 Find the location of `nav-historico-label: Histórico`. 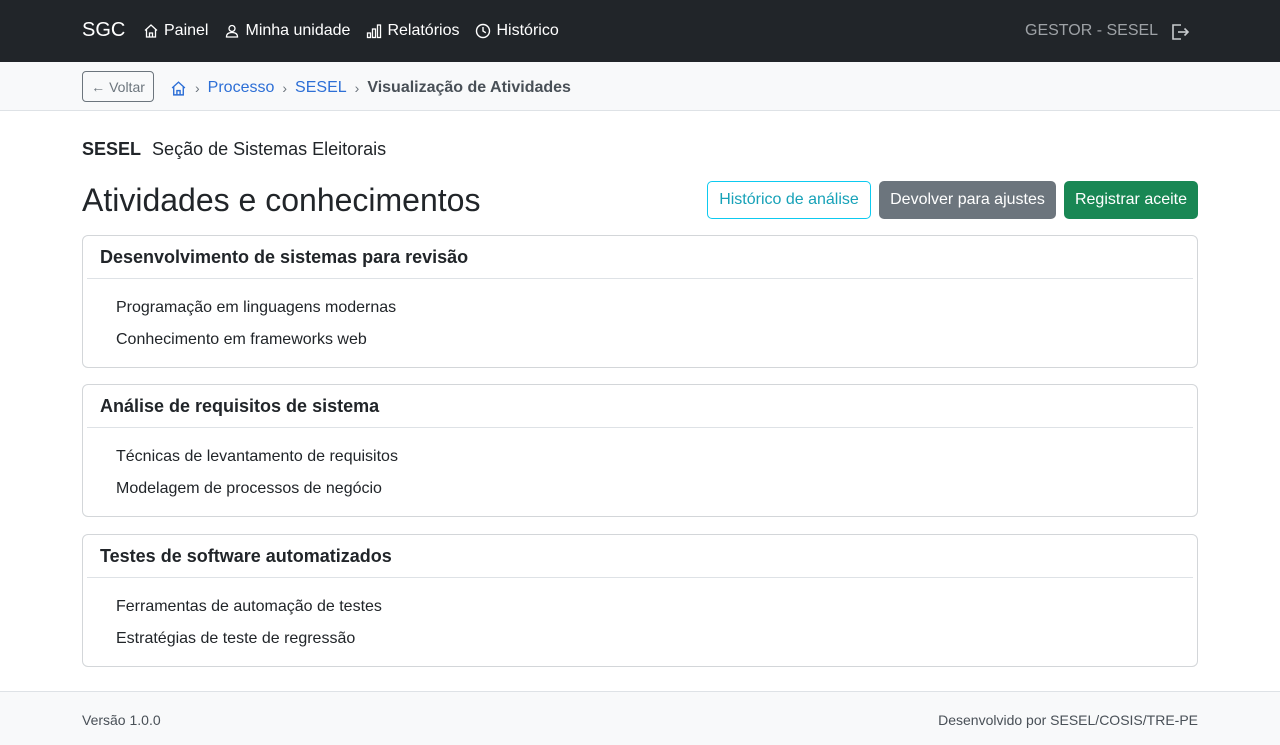

nav-historico-label: Histórico is located at coordinates (527, 30).